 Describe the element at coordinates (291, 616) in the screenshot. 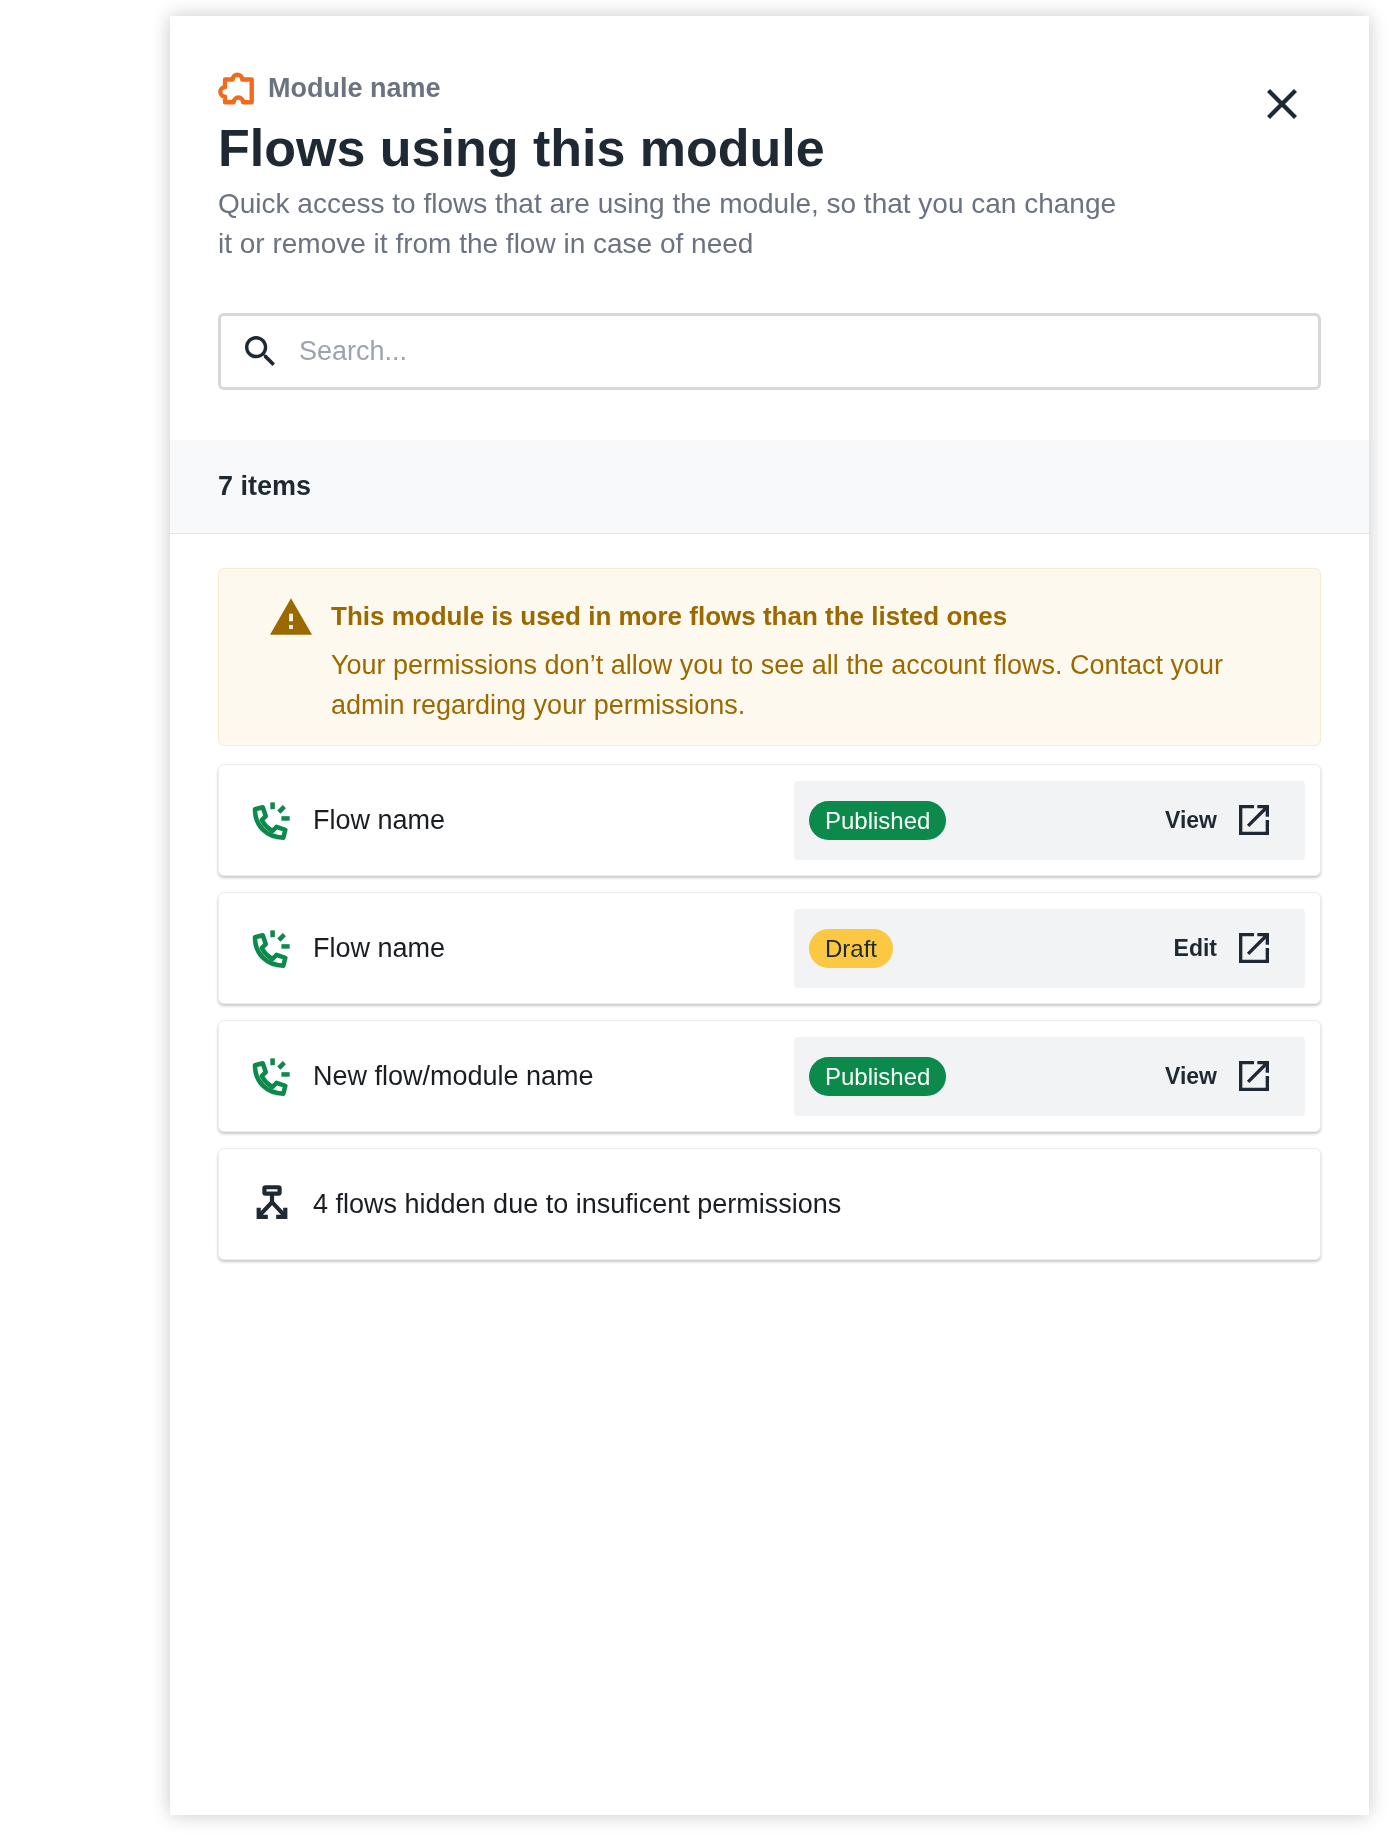

I see `warning-icon` at that location.